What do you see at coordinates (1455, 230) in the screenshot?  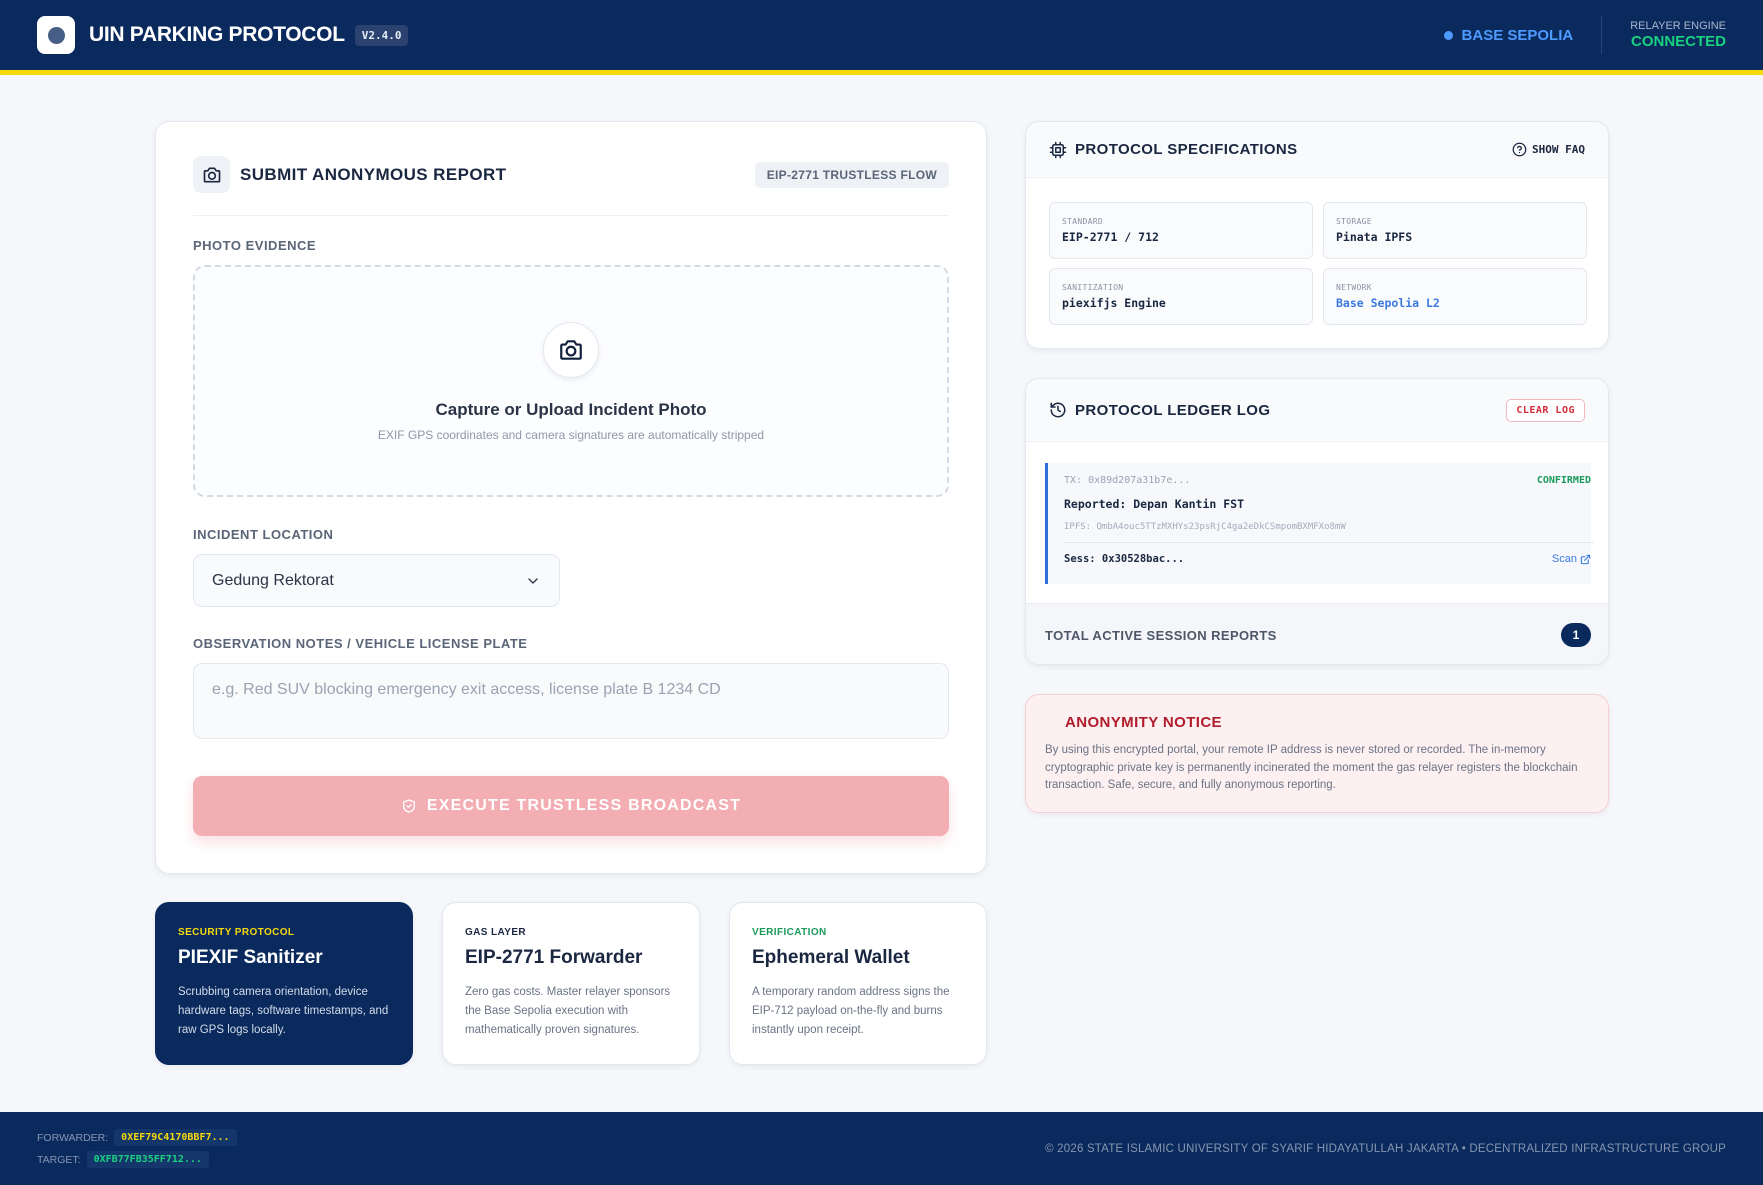 I see `spec-storage: STORAGE Pinata IPFS` at bounding box center [1455, 230].